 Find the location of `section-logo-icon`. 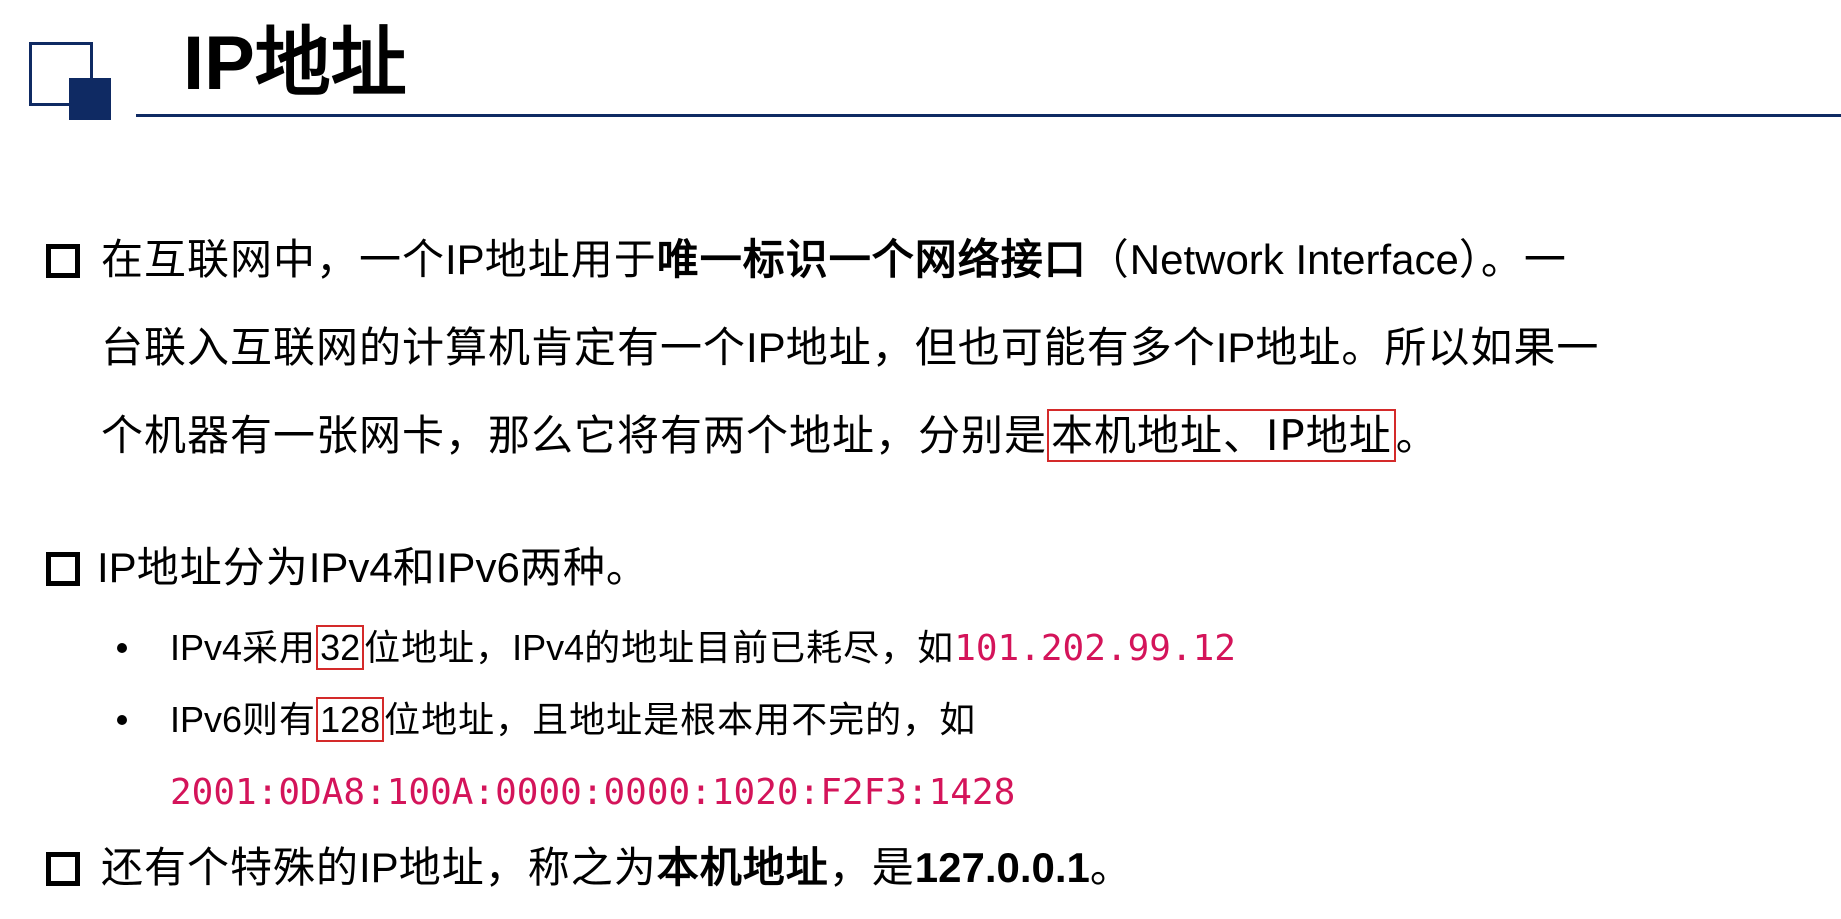

section-logo-icon is located at coordinates (70, 81).